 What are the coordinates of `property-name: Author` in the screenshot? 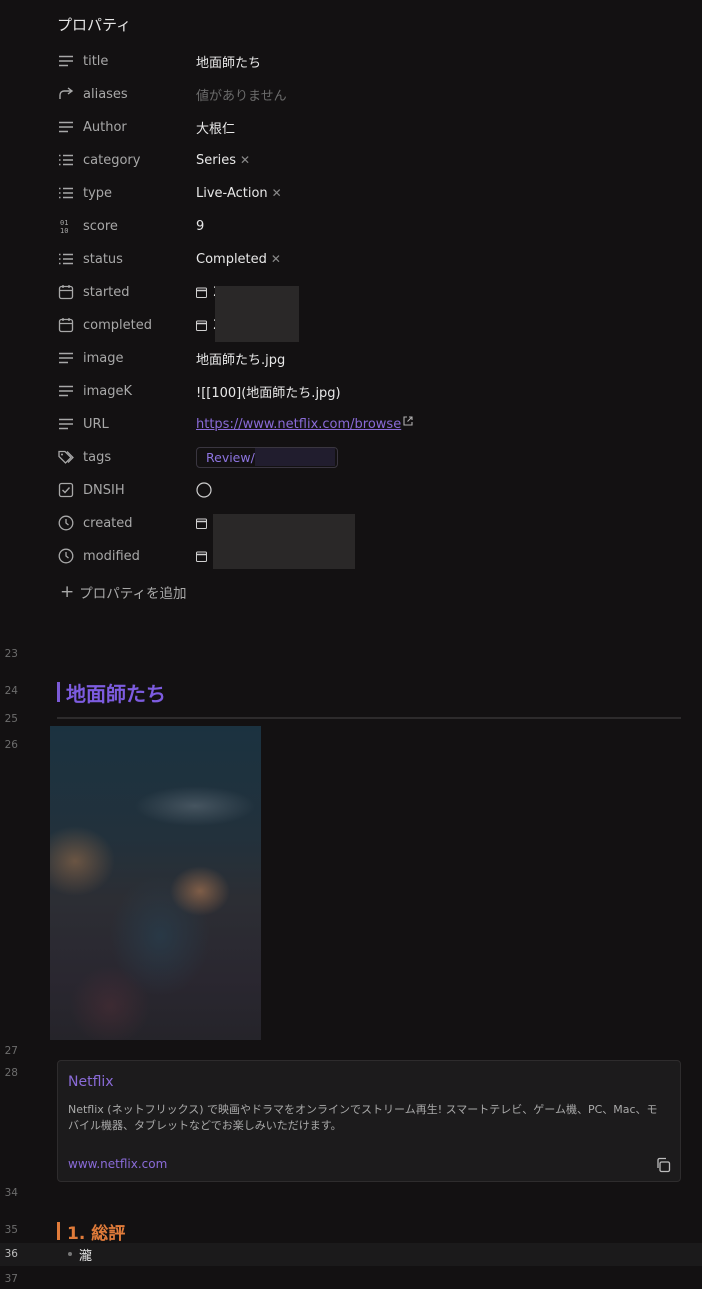 It's located at (105, 127).